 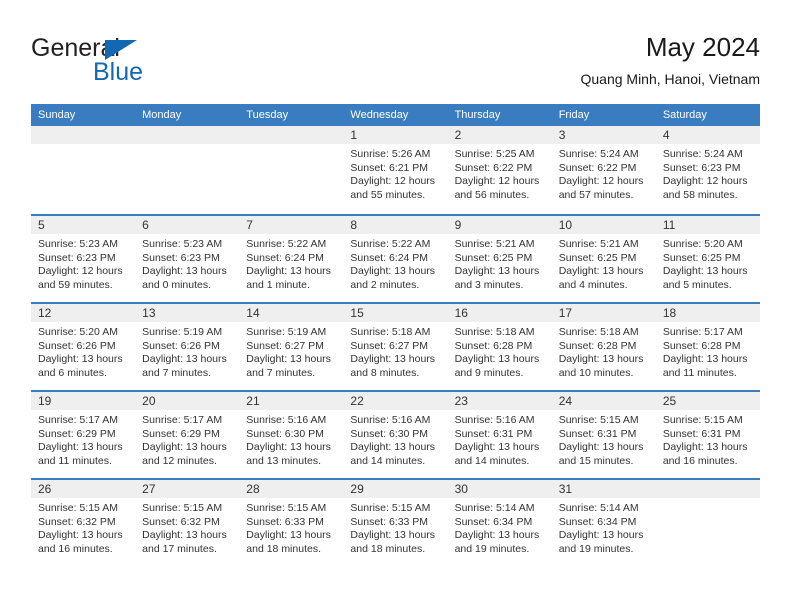 I want to click on day-detail-line: Sunrise: 5:21 AM, so click(x=598, y=244).